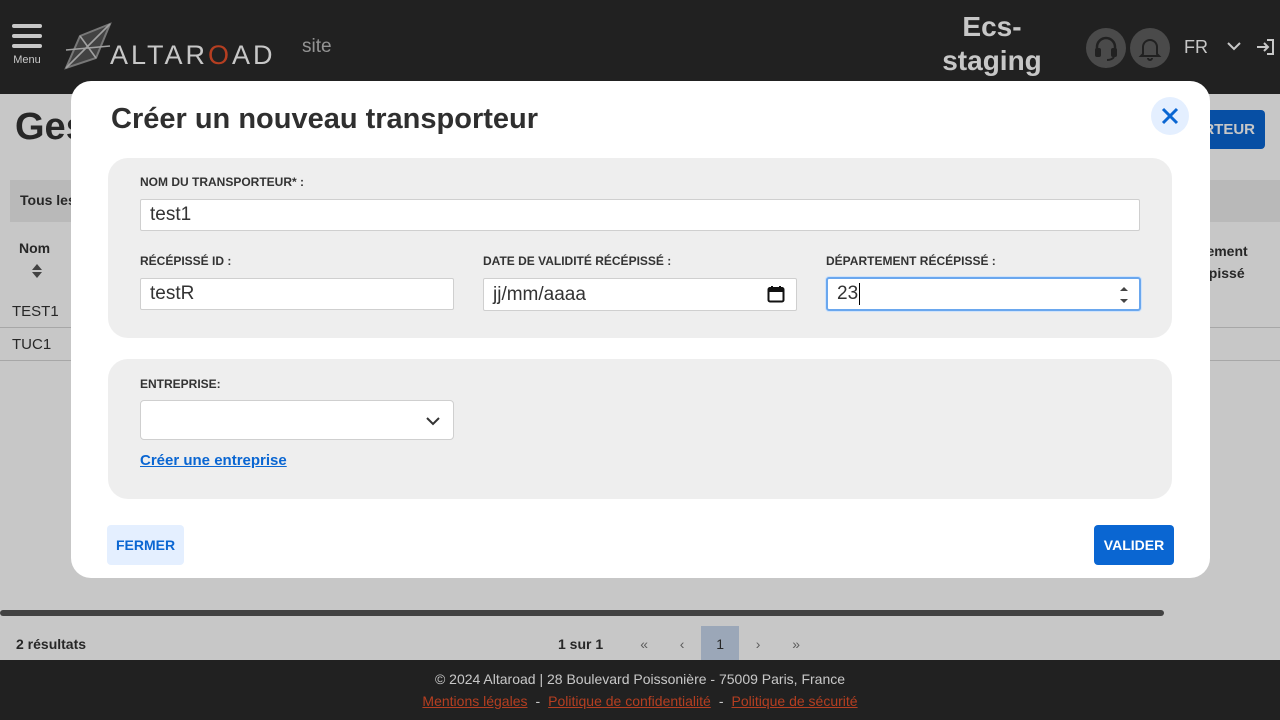 Image resolution: width=1280 pixels, height=720 pixels. Describe the element at coordinates (433, 421) in the screenshot. I see `chevron-down-icon` at that location.